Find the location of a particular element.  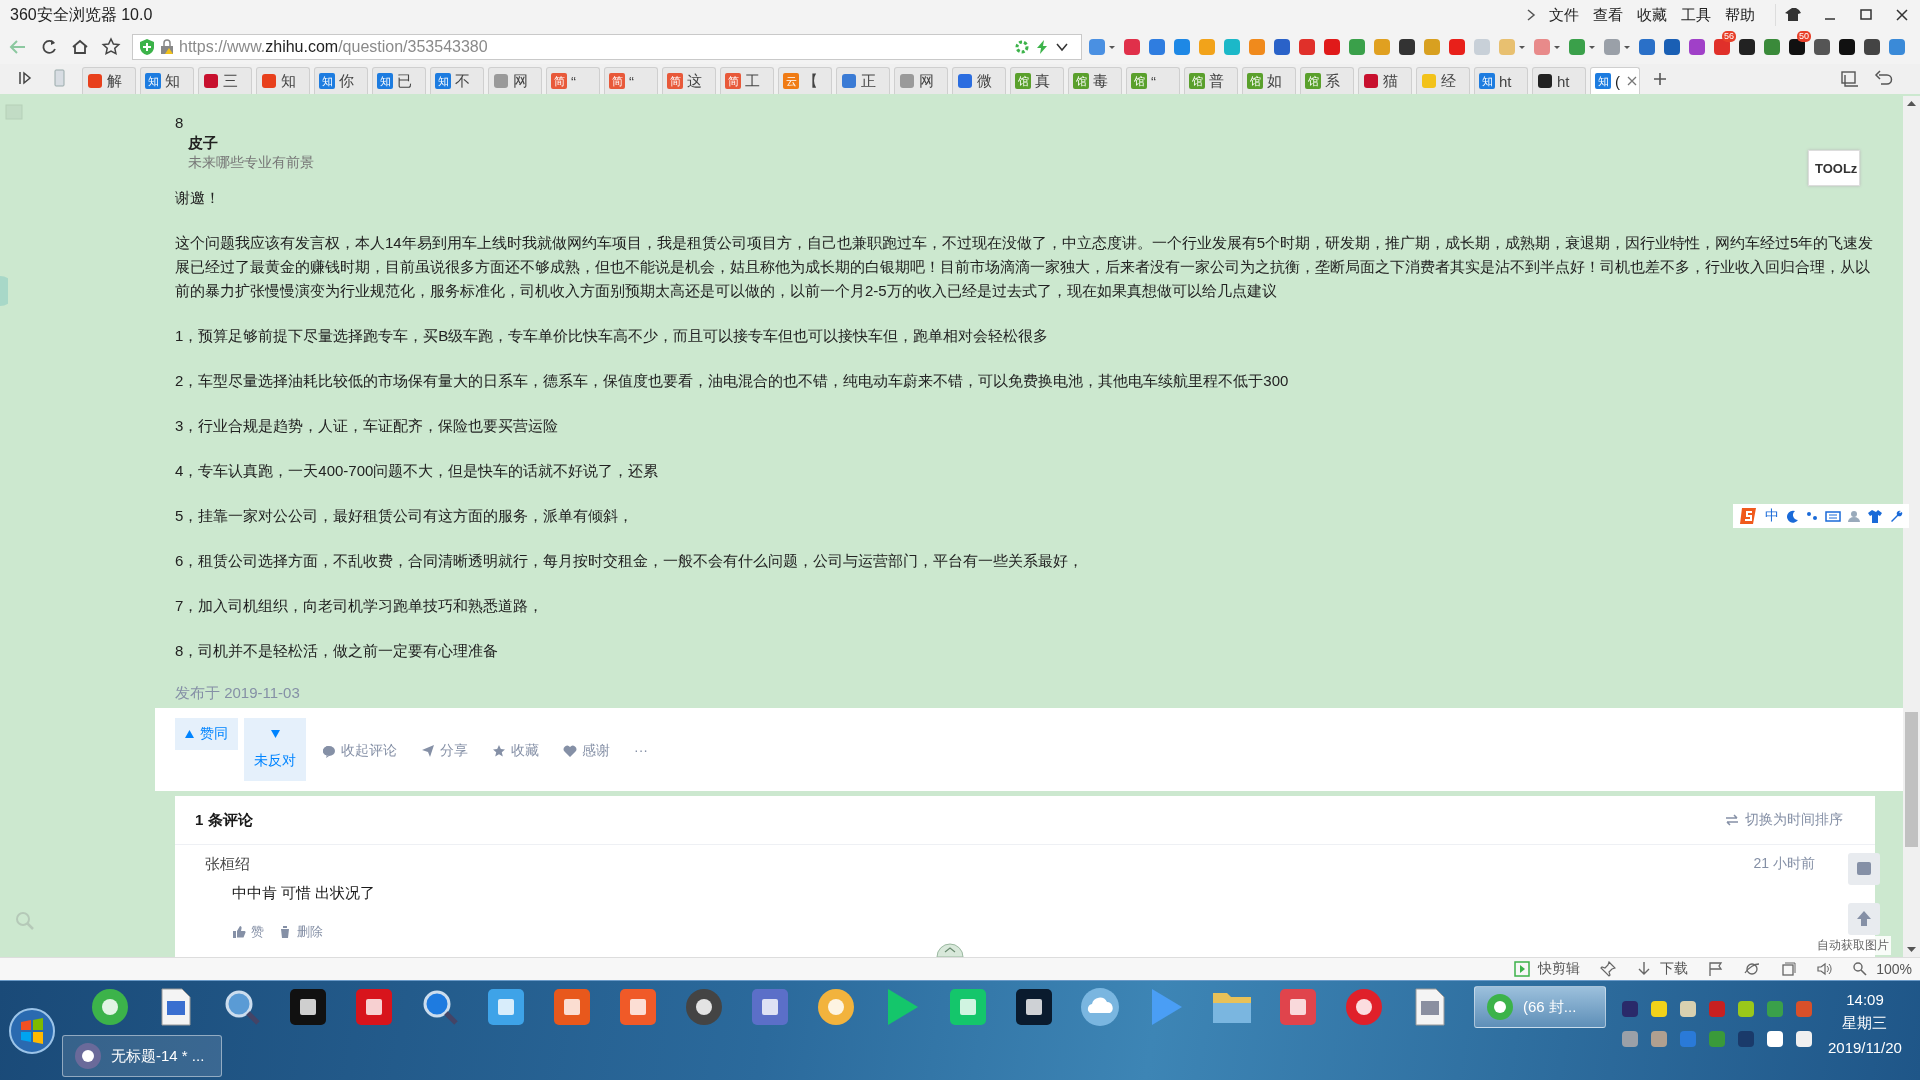

clock-weekday: 星期三 is located at coordinates (1865, 1023).